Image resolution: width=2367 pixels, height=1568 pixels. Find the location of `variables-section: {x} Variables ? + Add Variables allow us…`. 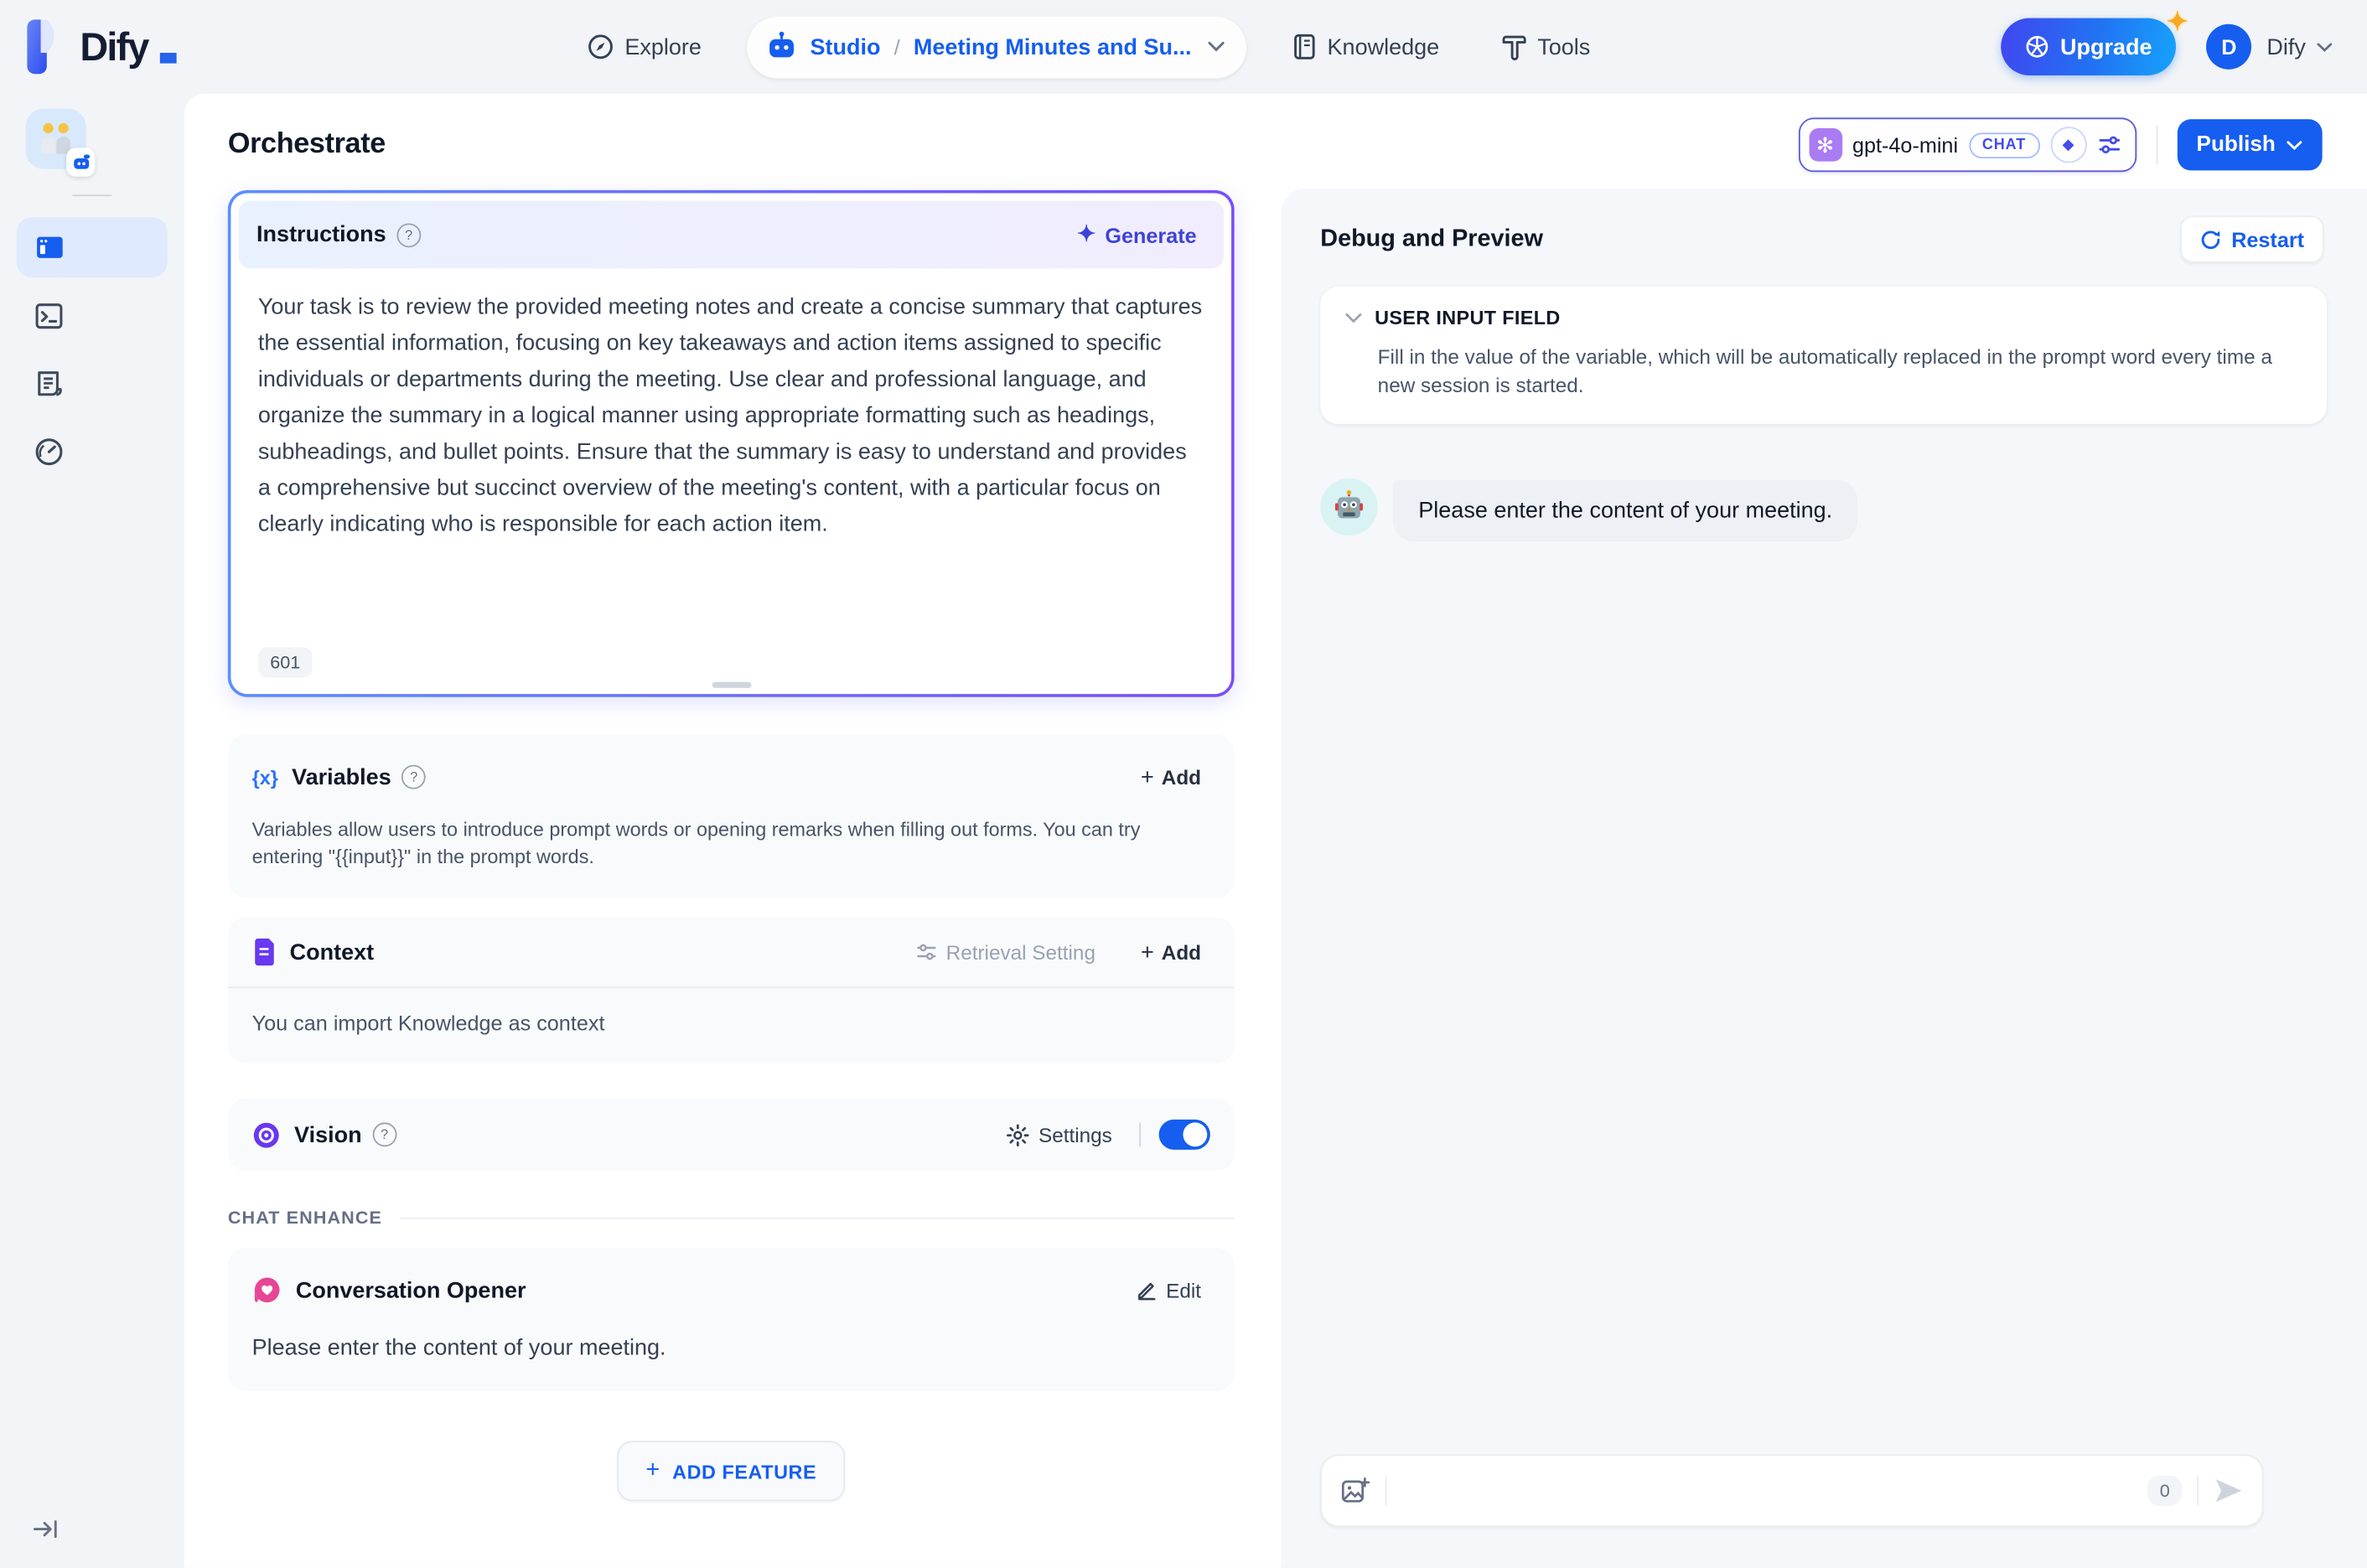

variables-section: {x} Variables ? + Add Variables allow us… is located at coordinates (731, 816).